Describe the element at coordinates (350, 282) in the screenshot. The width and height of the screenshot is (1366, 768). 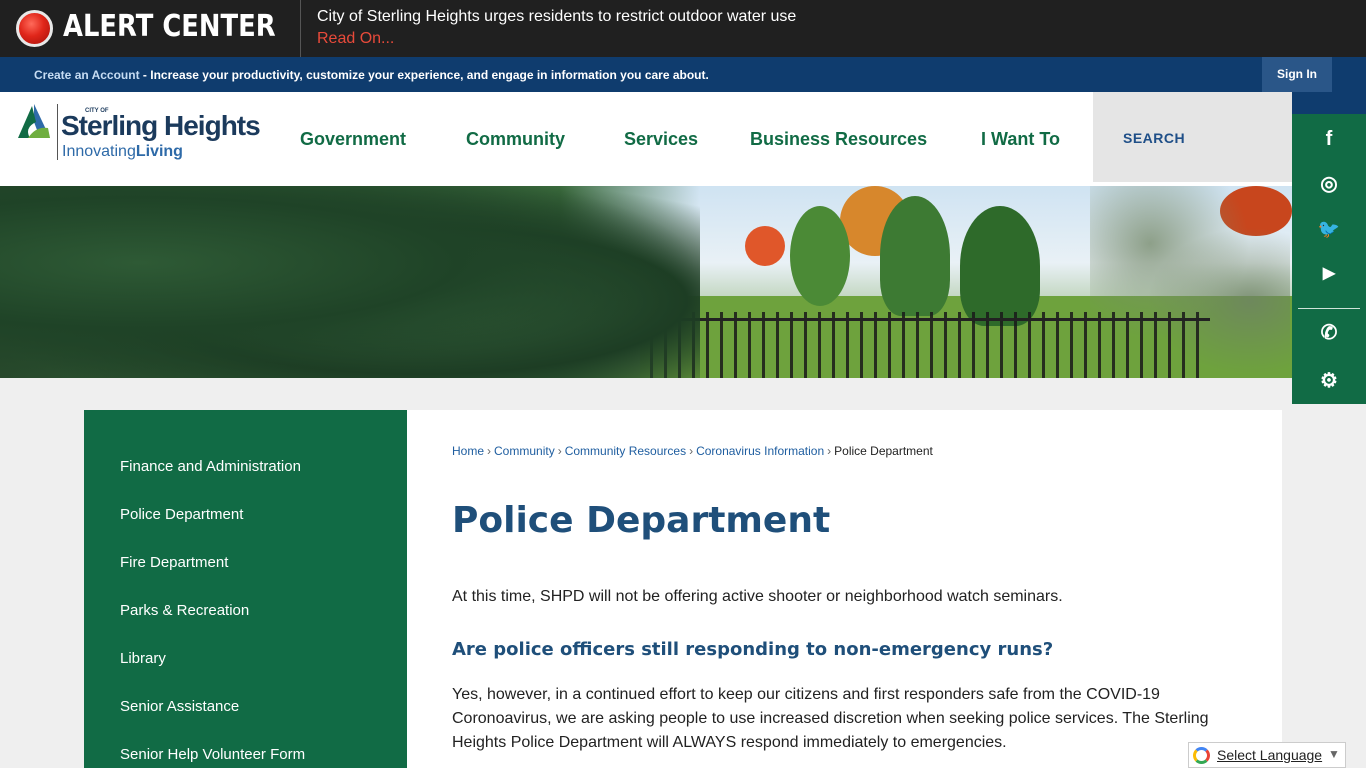
I see `banner-evergreens` at that location.